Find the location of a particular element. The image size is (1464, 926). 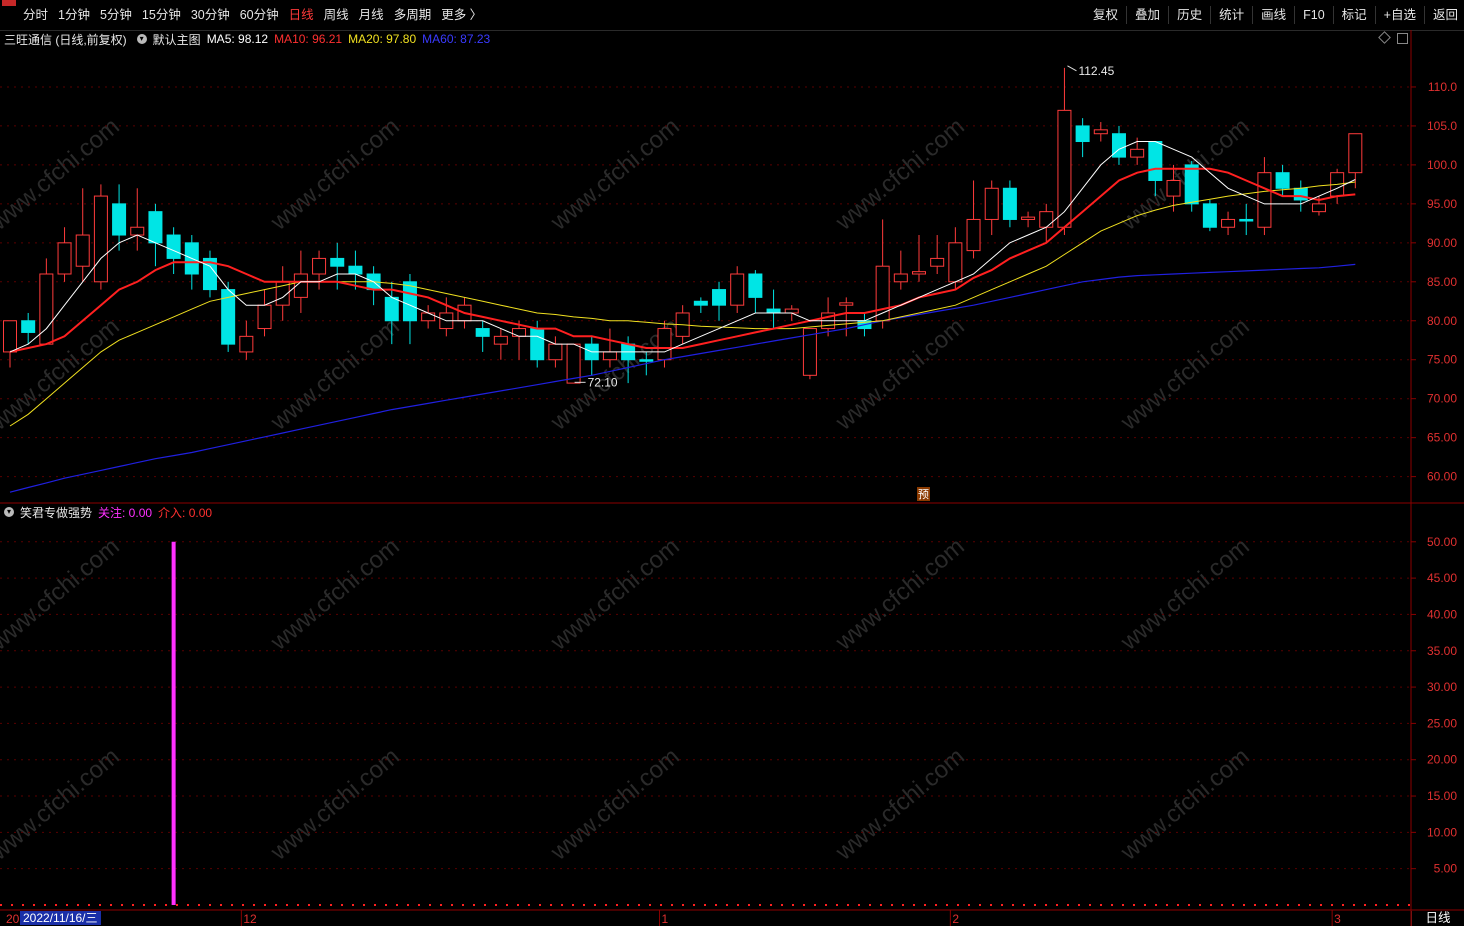

indicator-tick-label: 30.00 is located at coordinates (1442, 687).